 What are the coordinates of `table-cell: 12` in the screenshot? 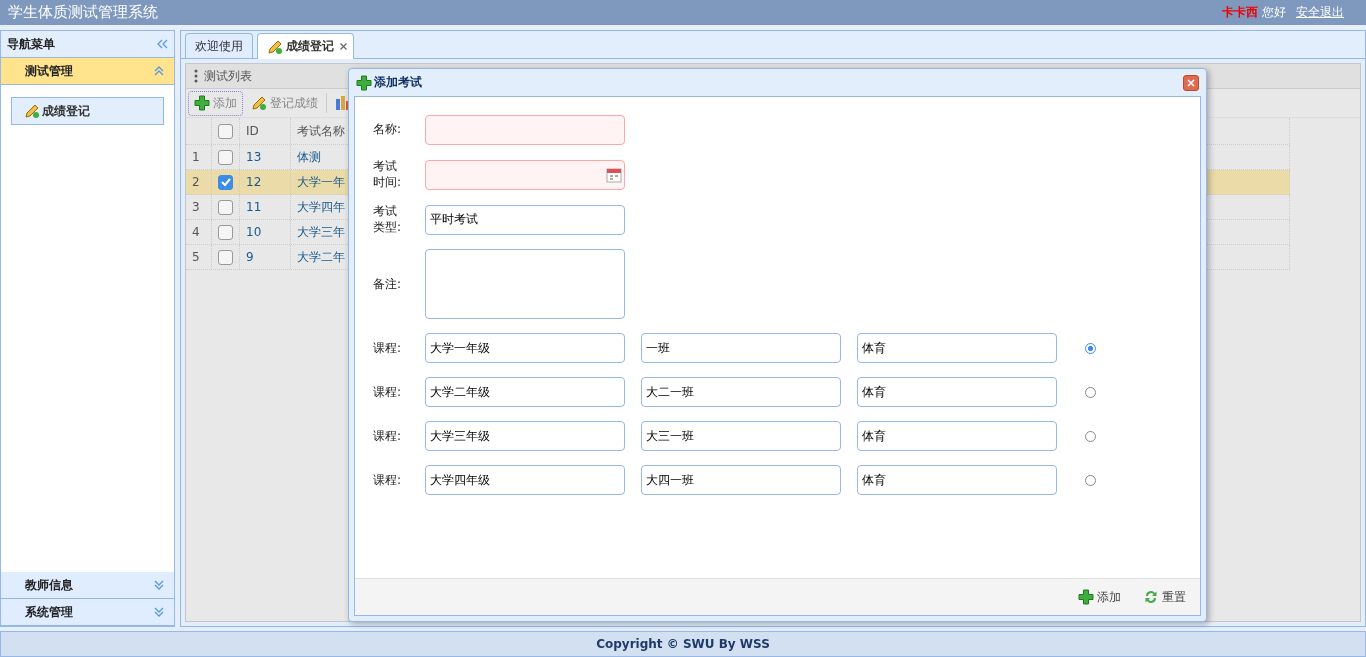 It's located at (265, 182).